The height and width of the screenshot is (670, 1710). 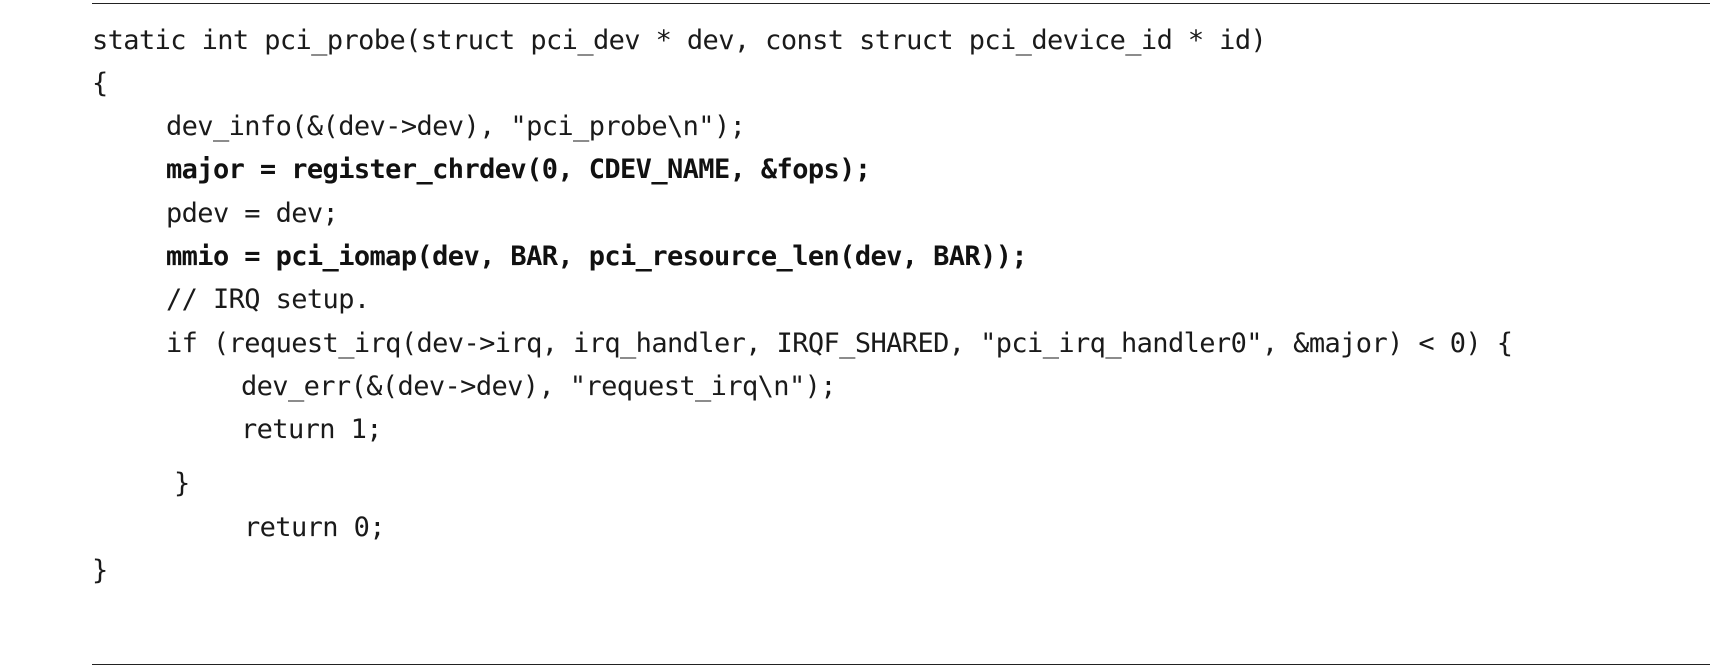 What do you see at coordinates (100, 83) in the screenshot?
I see `code-line-open-brace: {` at bounding box center [100, 83].